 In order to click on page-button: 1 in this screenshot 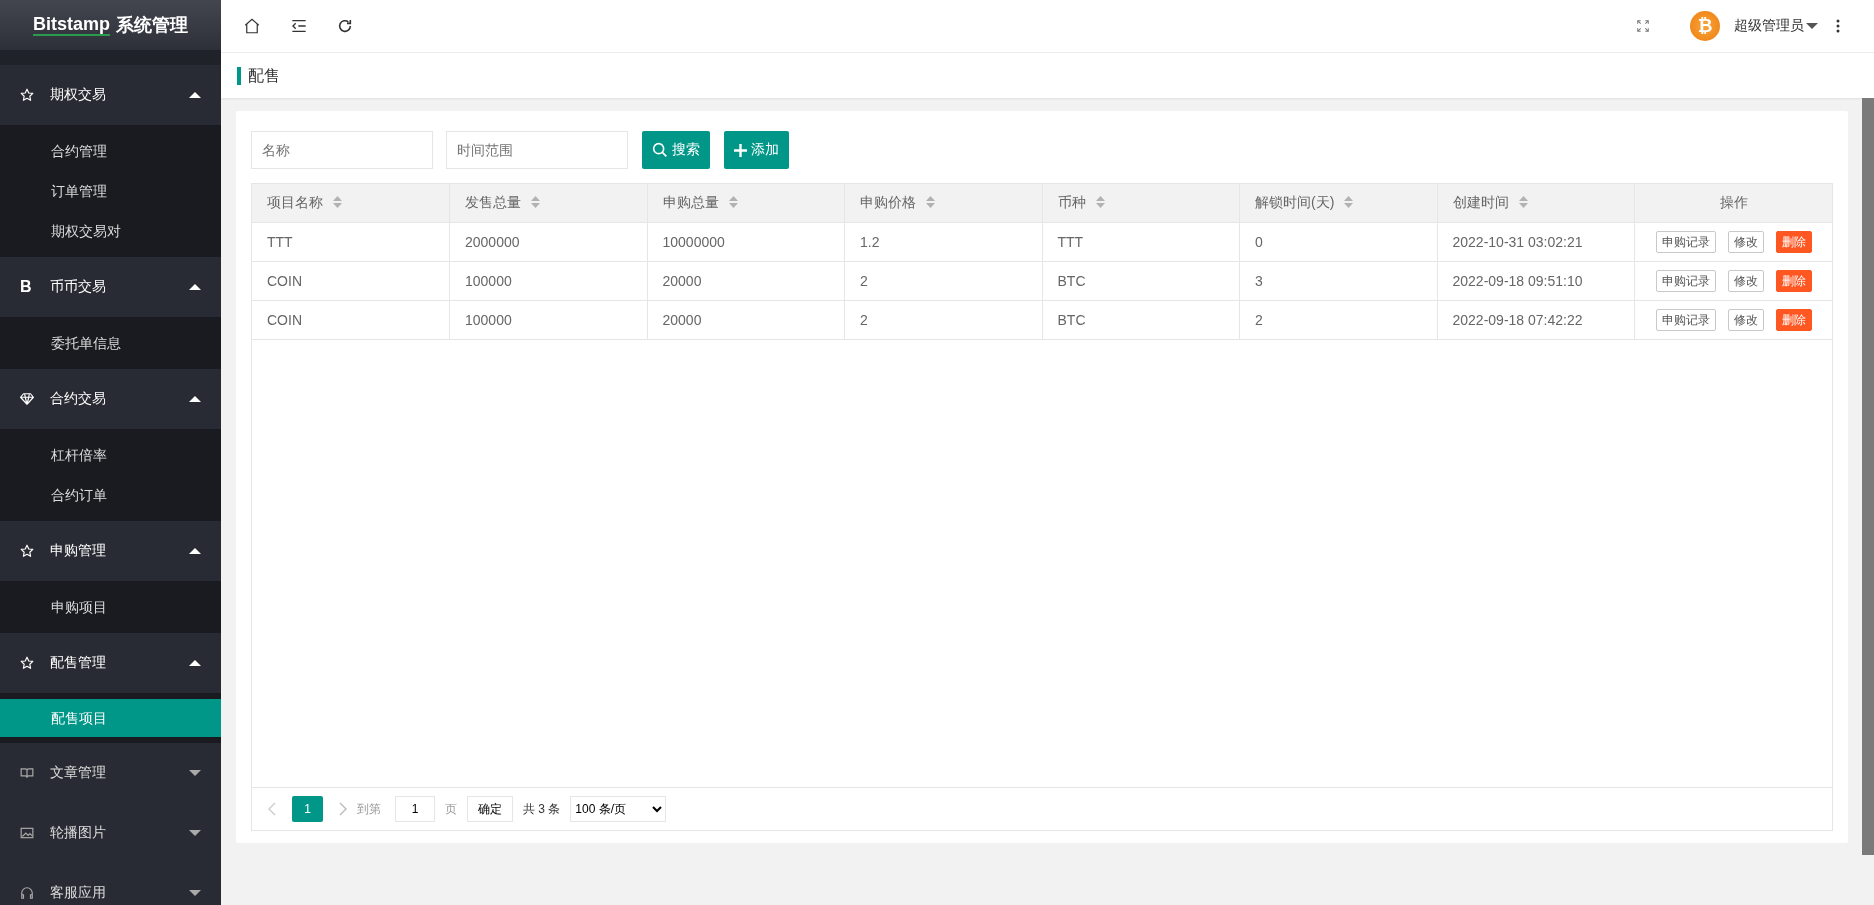, I will do `click(307, 809)`.